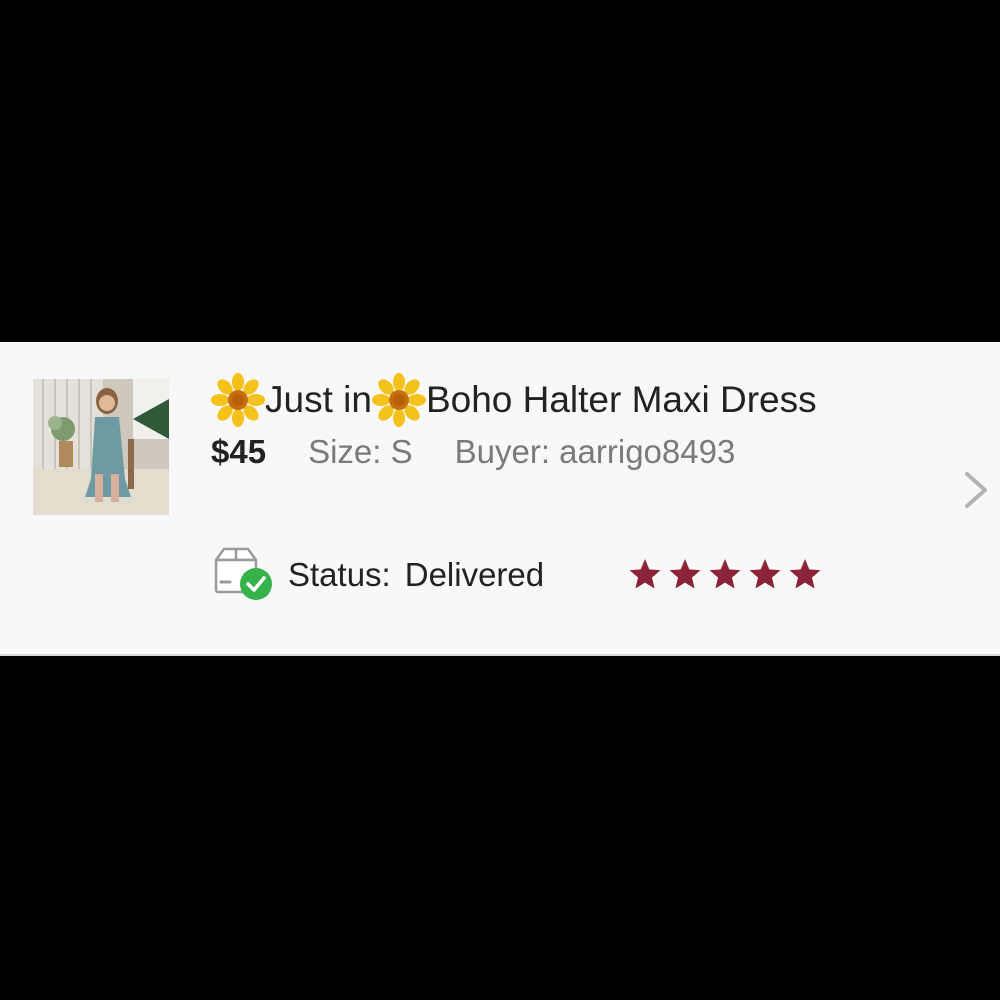 The width and height of the screenshot is (1000, 1000). What do you see at coordinates (647, 451) in the screenshot?
I see `buyer-value: aarrigo8493` at bounding box center [647, 451].